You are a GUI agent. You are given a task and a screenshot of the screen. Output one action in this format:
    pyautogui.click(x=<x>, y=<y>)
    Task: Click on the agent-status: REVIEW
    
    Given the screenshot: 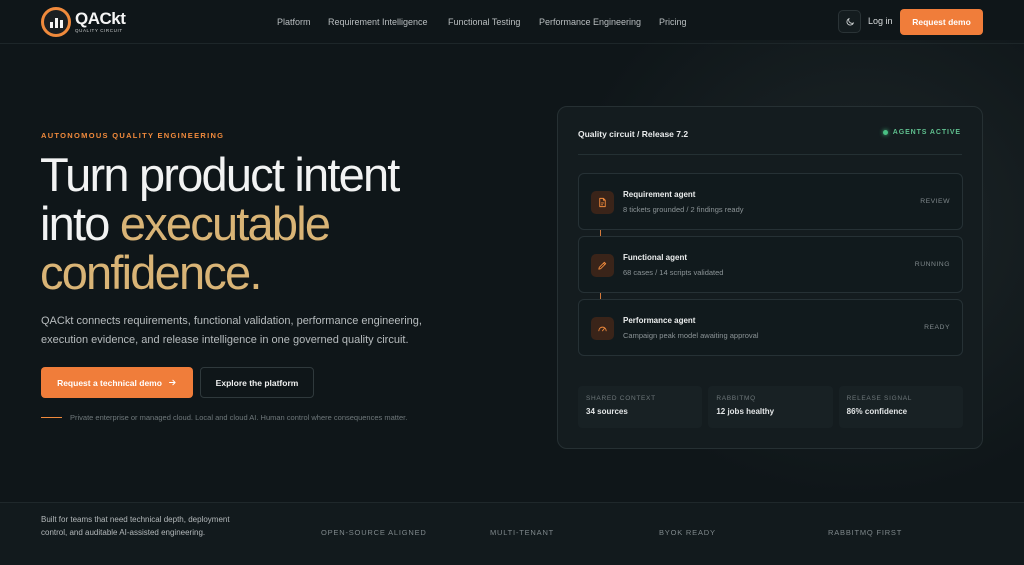 What is the action you would take?
    pyautogui.click(x=935, y=201)
    